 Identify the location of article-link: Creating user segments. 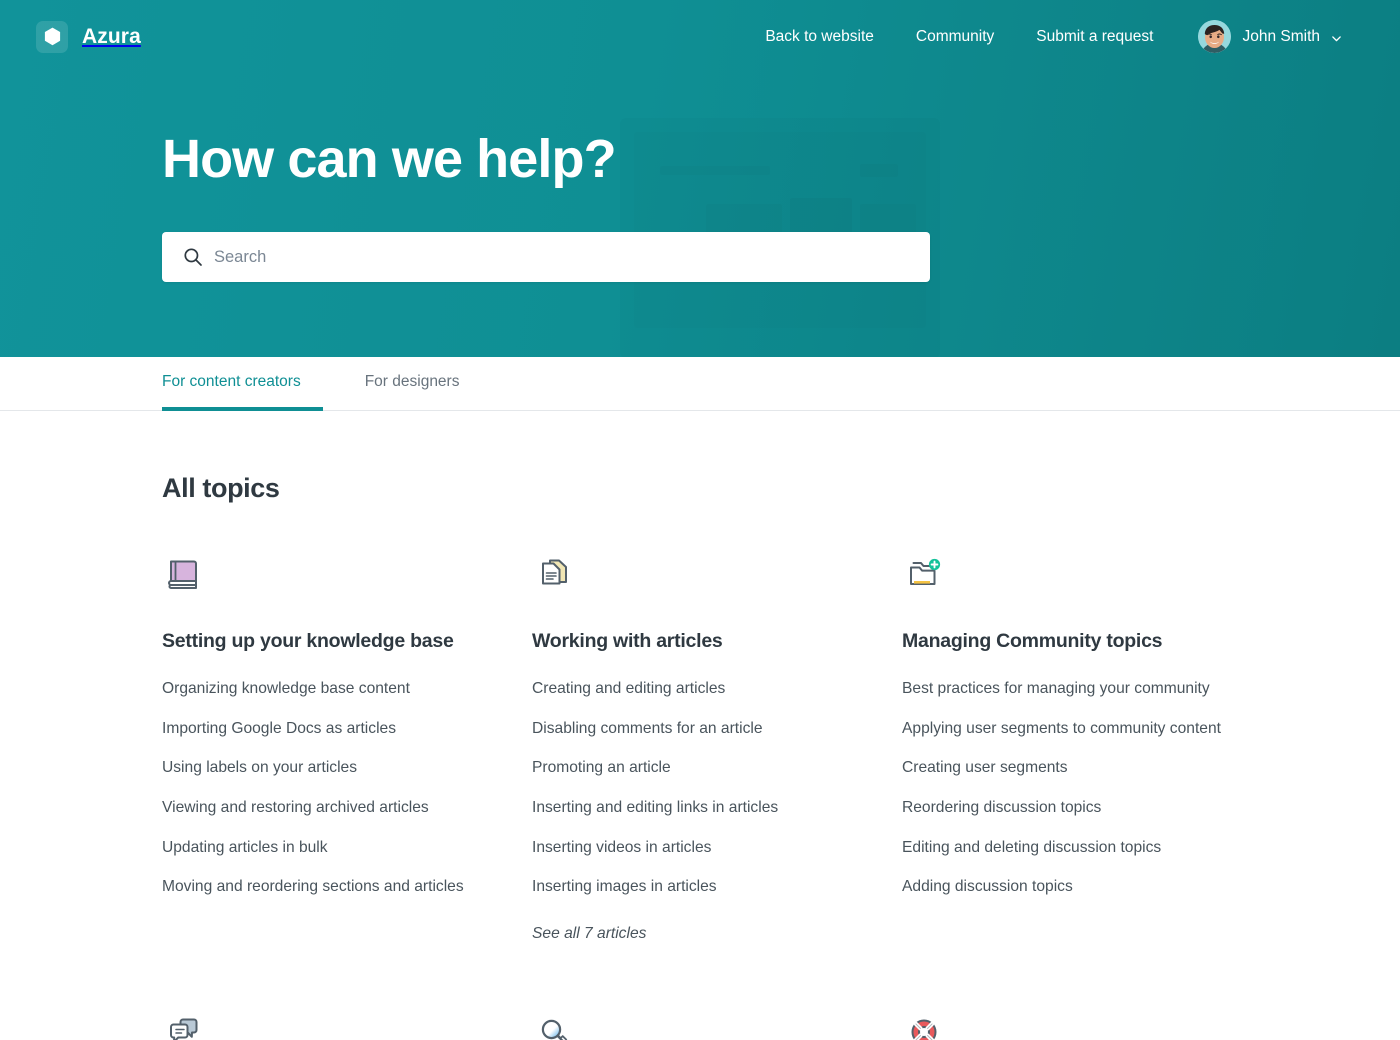
(985, 768).